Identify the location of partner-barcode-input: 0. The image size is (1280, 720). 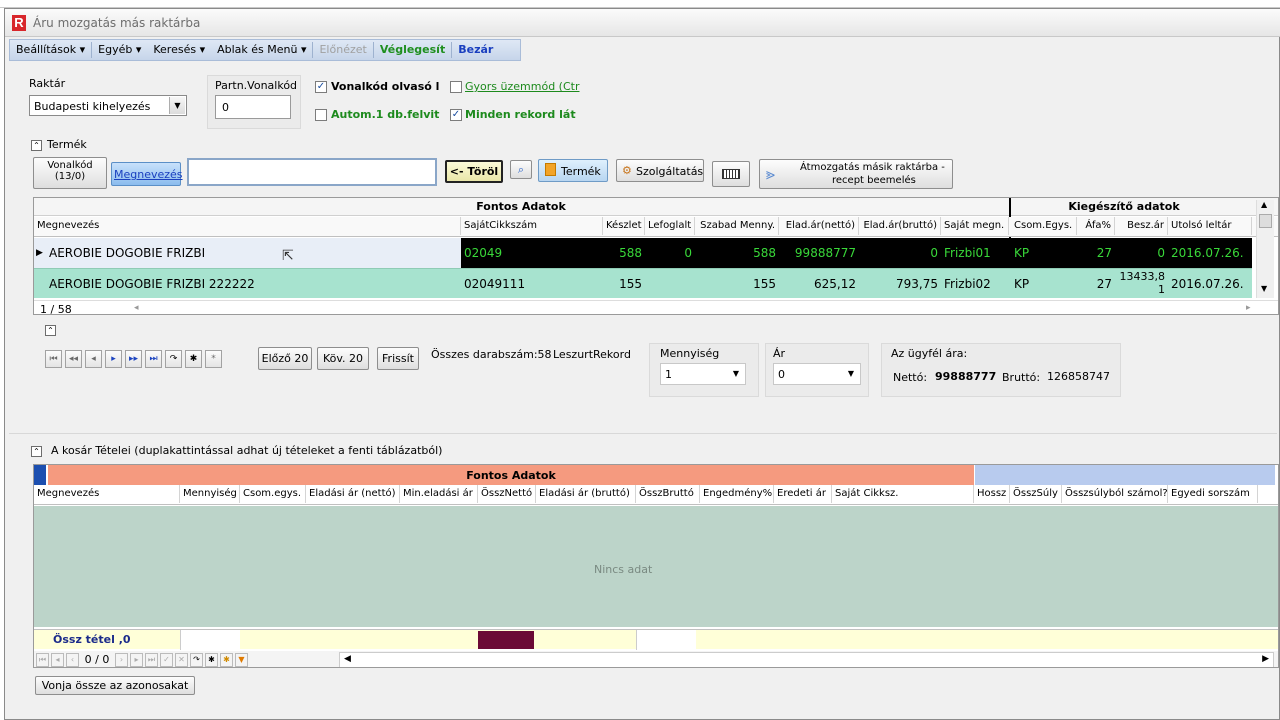
(253, 107).